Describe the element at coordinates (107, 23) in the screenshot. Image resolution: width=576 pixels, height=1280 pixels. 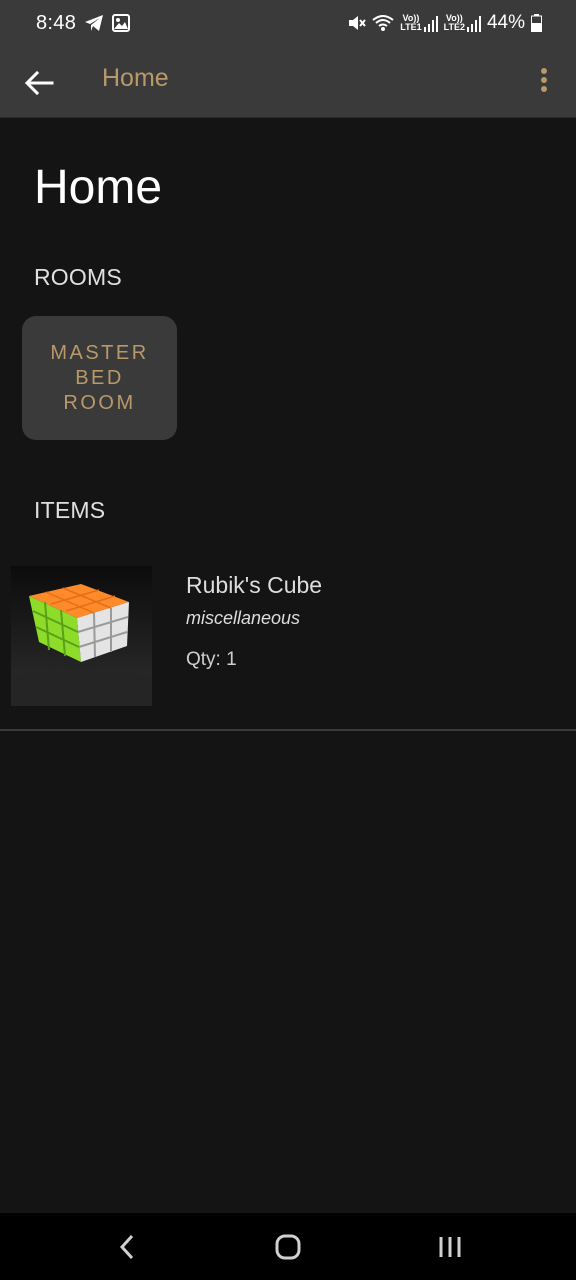
I see `status-notification-icons` at that location.